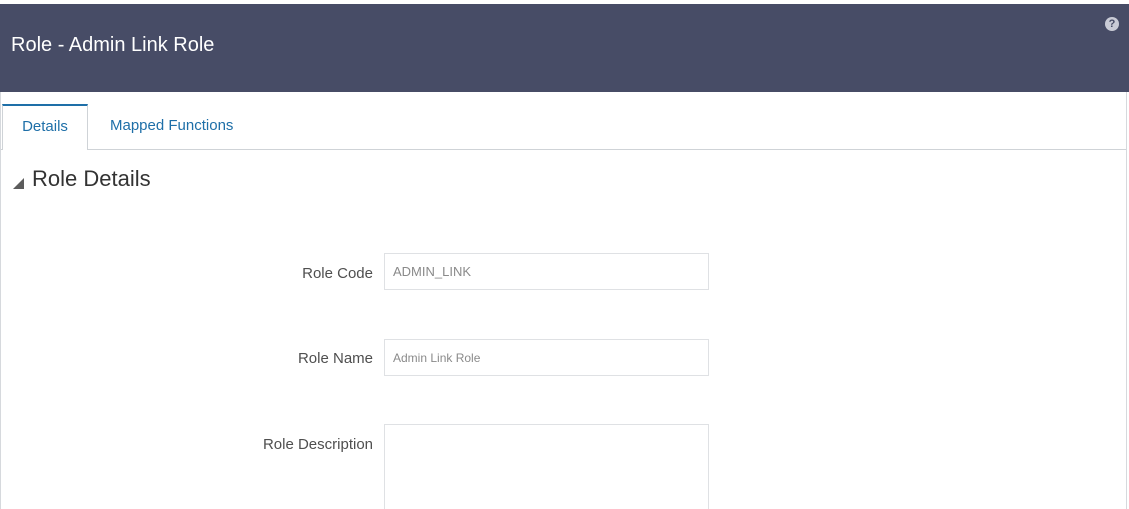 This screenshot has height=509, width=1129. What do you see at coordinates (546, 271) in the screenshot?
I see `role-code-input` at bounding box center [546, 271].